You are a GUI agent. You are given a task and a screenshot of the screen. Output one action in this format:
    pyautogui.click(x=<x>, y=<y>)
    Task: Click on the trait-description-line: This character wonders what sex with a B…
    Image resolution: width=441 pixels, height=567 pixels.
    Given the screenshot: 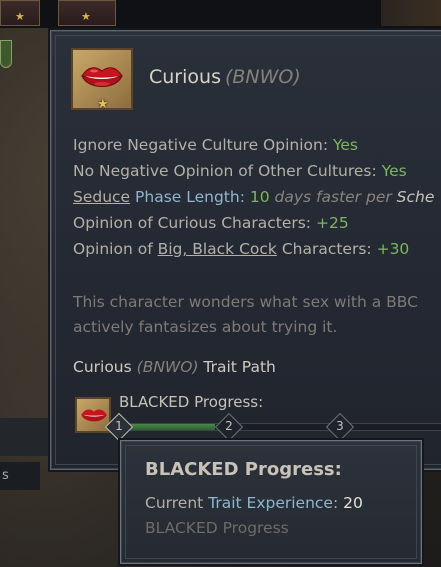 What is the action you would take?
    pyautogui.click(x=245, y=302)
    